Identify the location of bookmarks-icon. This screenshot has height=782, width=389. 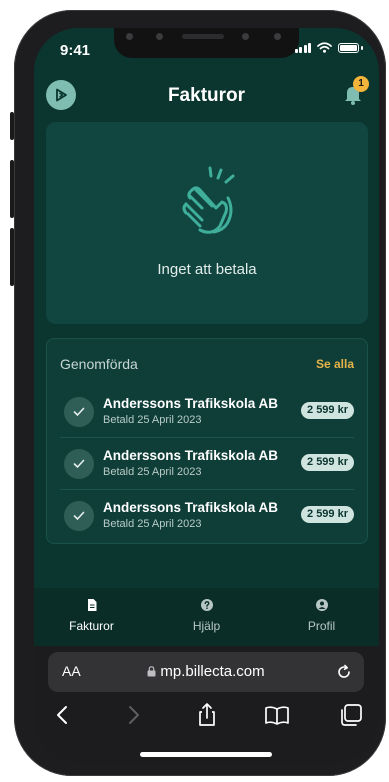
(277, 715).